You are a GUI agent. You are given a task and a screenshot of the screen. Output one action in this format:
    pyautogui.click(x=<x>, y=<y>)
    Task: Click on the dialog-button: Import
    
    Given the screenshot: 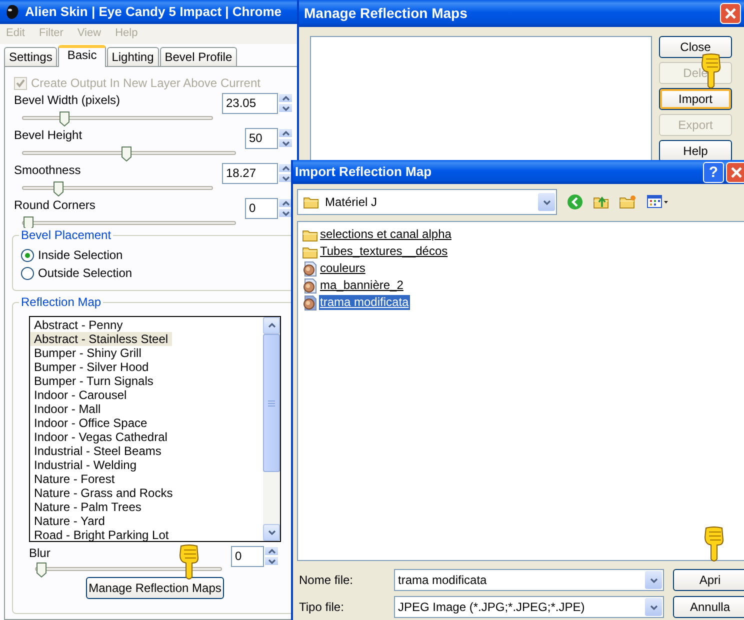 What is the action you would take?
    pyautogui.click(x=695, y=99)
    